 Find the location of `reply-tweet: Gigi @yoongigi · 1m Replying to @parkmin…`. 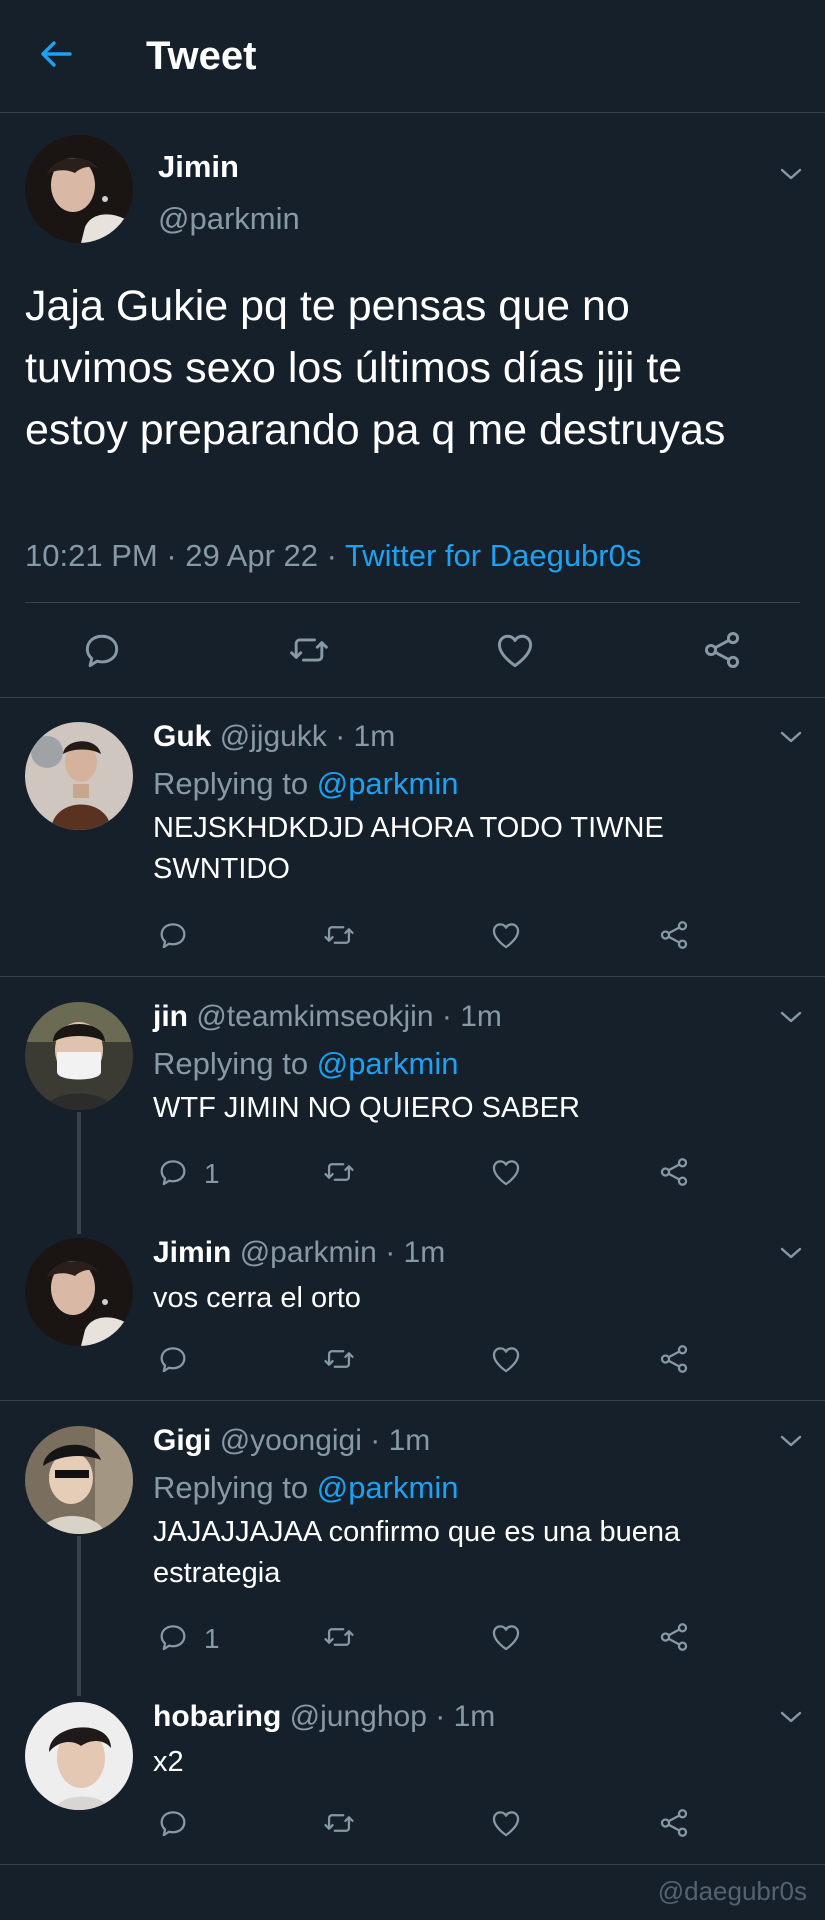

reply-tweet: Gigi @yoongigi · 1m Replying to @parkmin… is located at coordinates (412, 1539).